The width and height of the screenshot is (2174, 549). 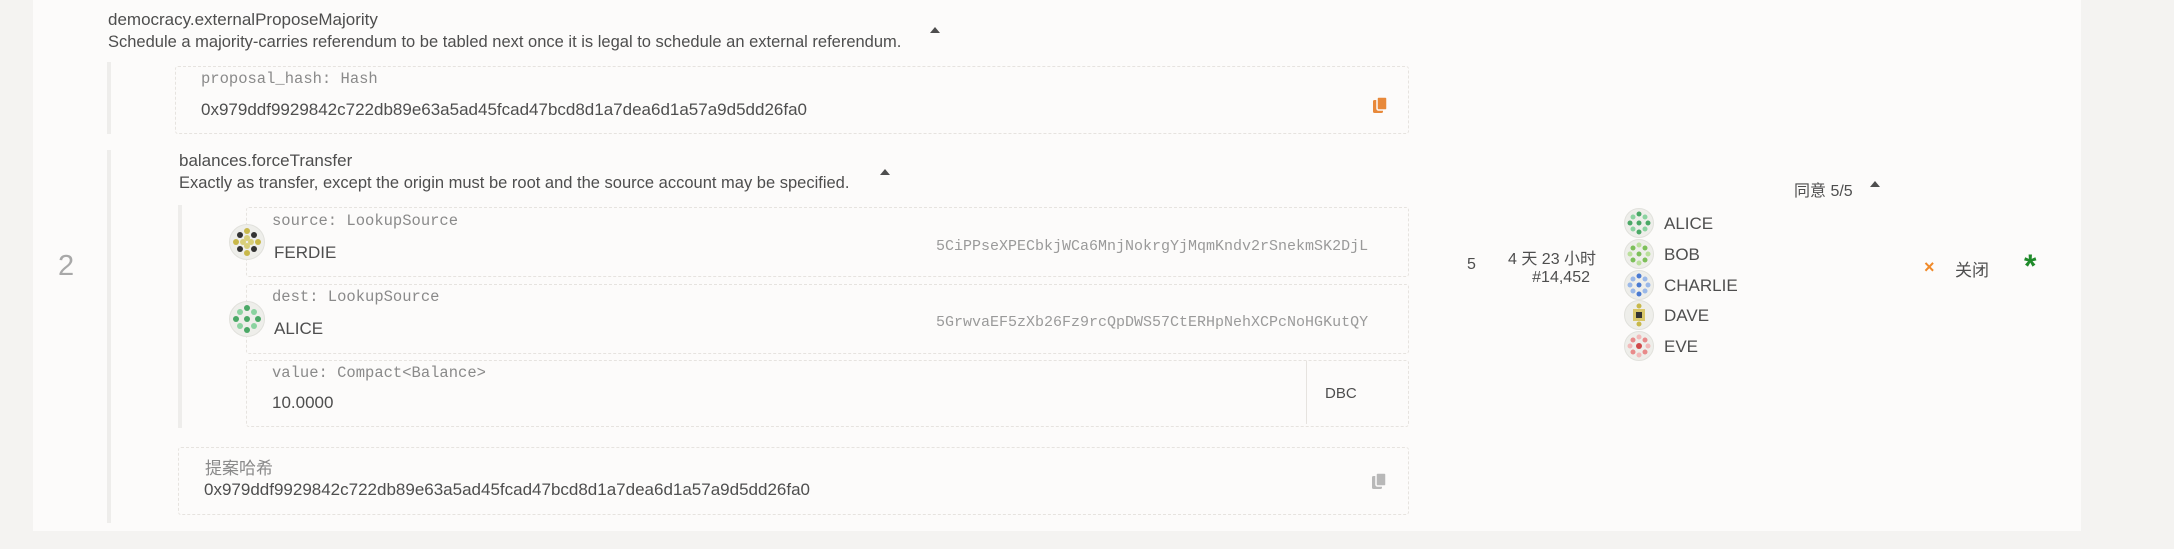 What do you see at coordinates (379, 373) in the screenshot?
I see `param-label: value: Compact<Balance>` at bounding box center [379, 373].